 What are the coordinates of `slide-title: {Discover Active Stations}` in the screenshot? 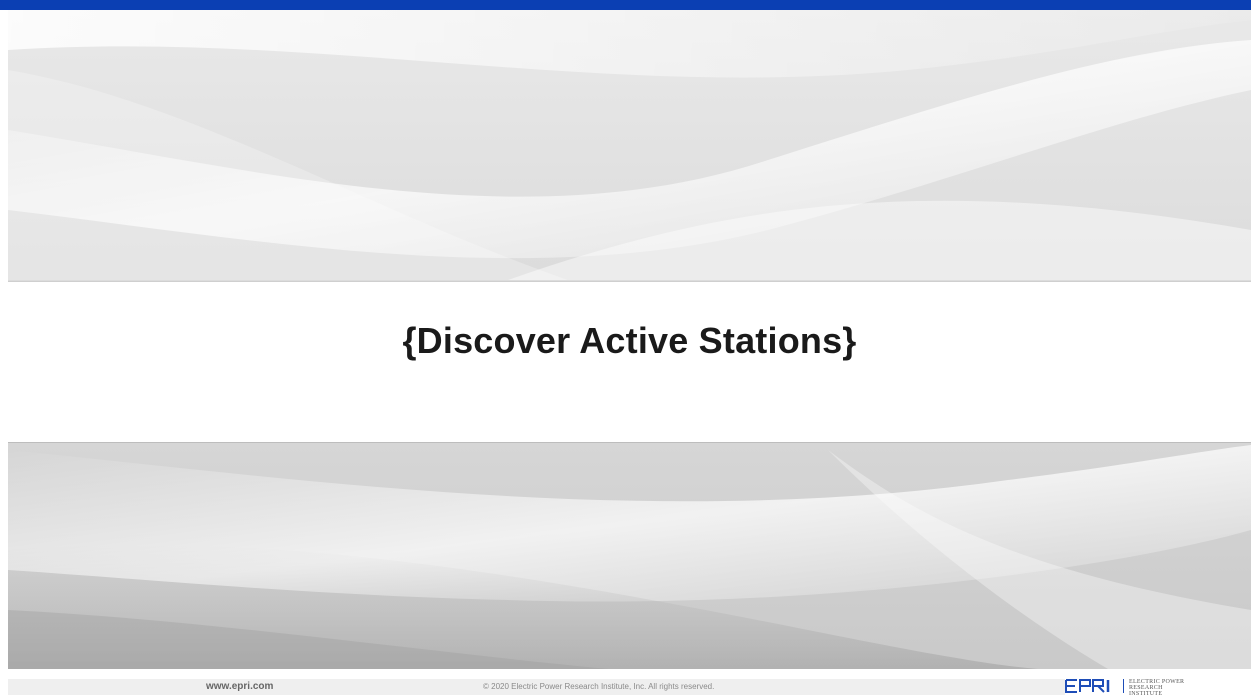 It's located at (629, 340).